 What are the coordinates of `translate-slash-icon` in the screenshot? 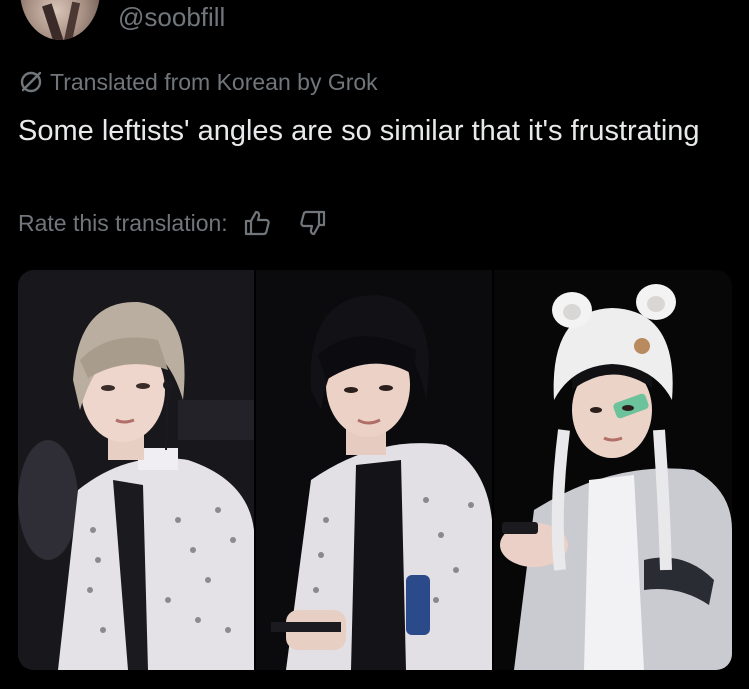 It's located at (31, 82).